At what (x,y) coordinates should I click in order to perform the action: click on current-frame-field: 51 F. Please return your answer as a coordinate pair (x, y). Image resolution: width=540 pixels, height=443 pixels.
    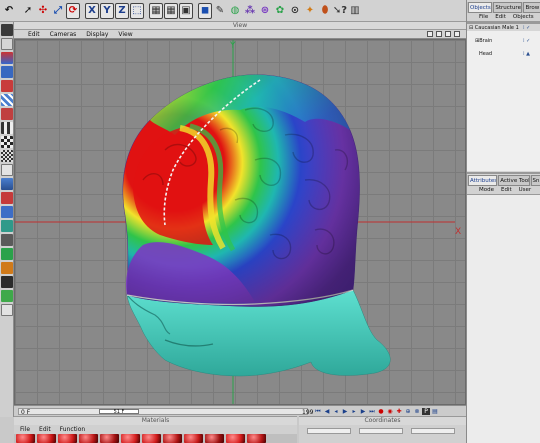
    Looking at the image, I should click on (119, 412).